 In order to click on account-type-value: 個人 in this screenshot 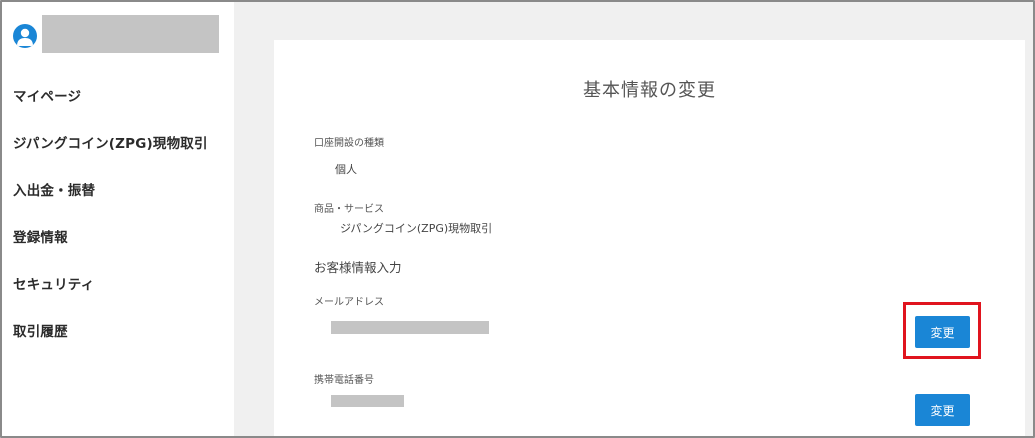, I will do `click(346, 169)`.